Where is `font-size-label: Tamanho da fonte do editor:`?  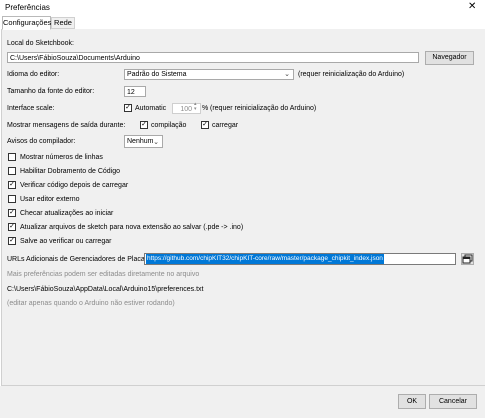 font-size-label: Tamanho da fonte do editor: is located at coordinates (51, 91).